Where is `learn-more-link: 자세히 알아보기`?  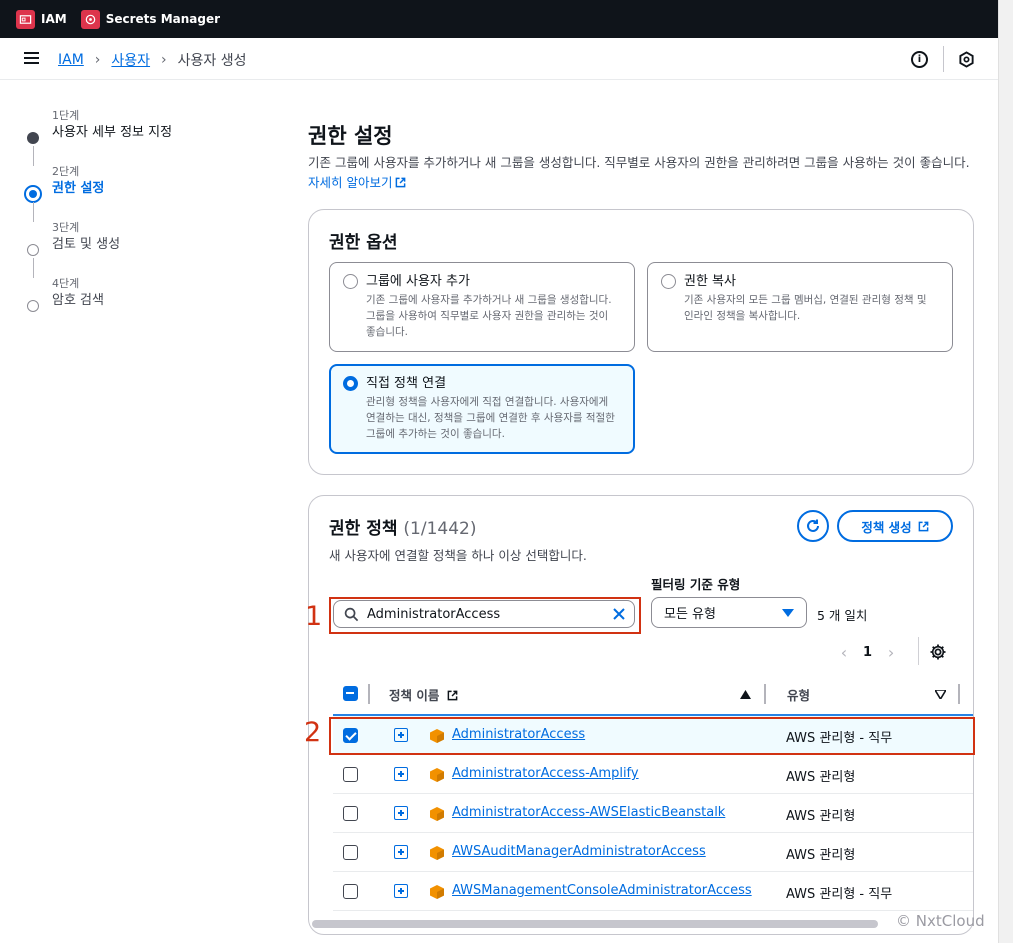 learn-more-link: 자세히 알아보기 is located at coordinates (357, 182).